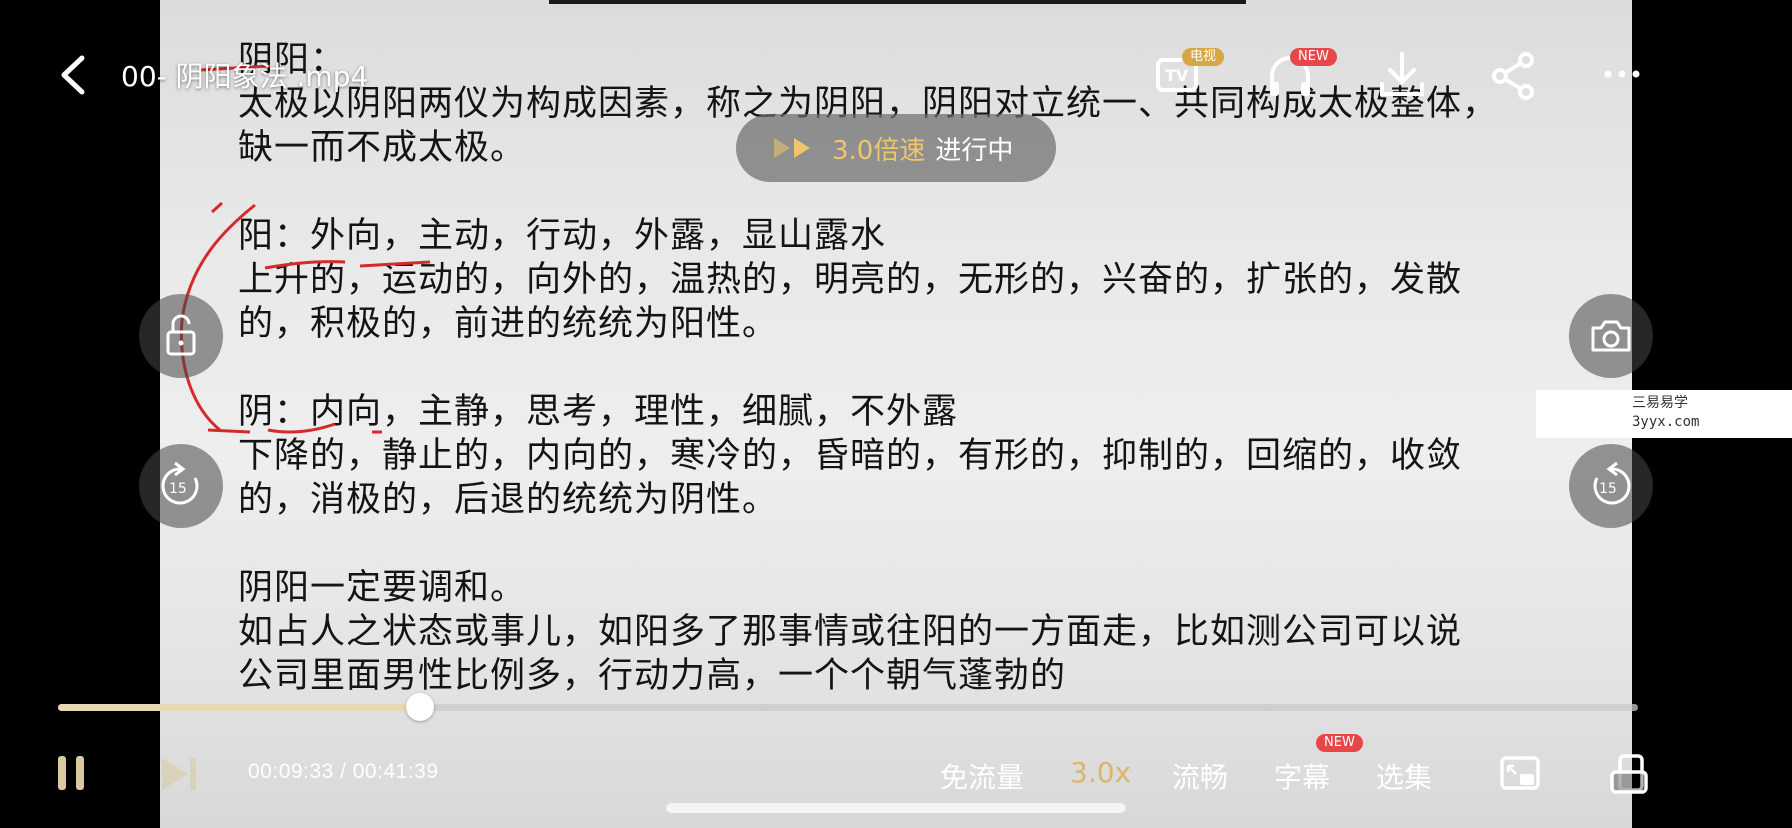  I want to click on camera-icon, so click(1611, 336).